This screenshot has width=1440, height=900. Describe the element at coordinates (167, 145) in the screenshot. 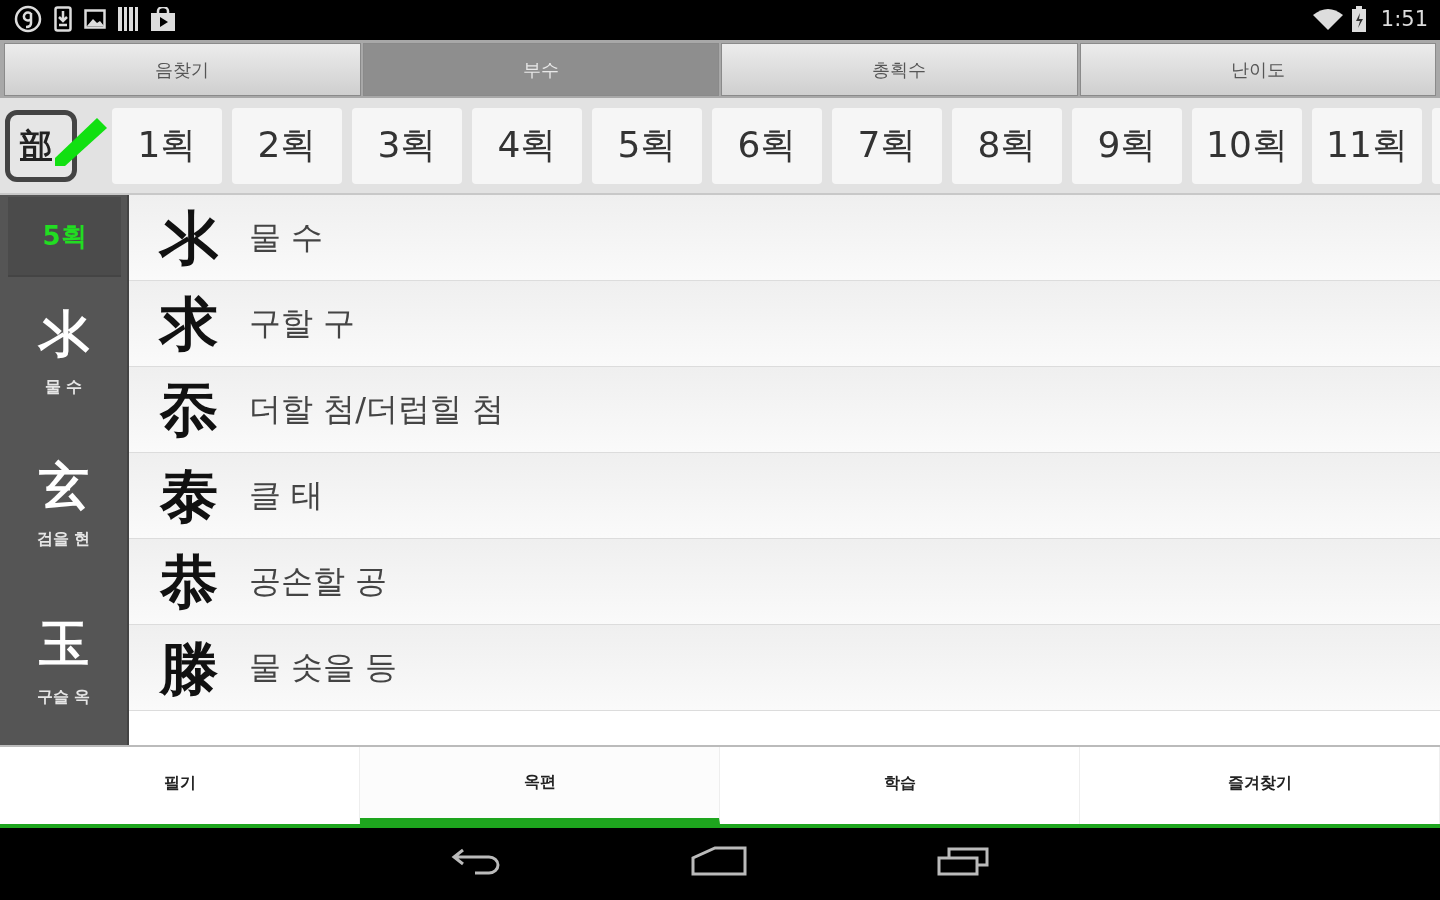

I see `stroke-count-tile: 1획` at that location.